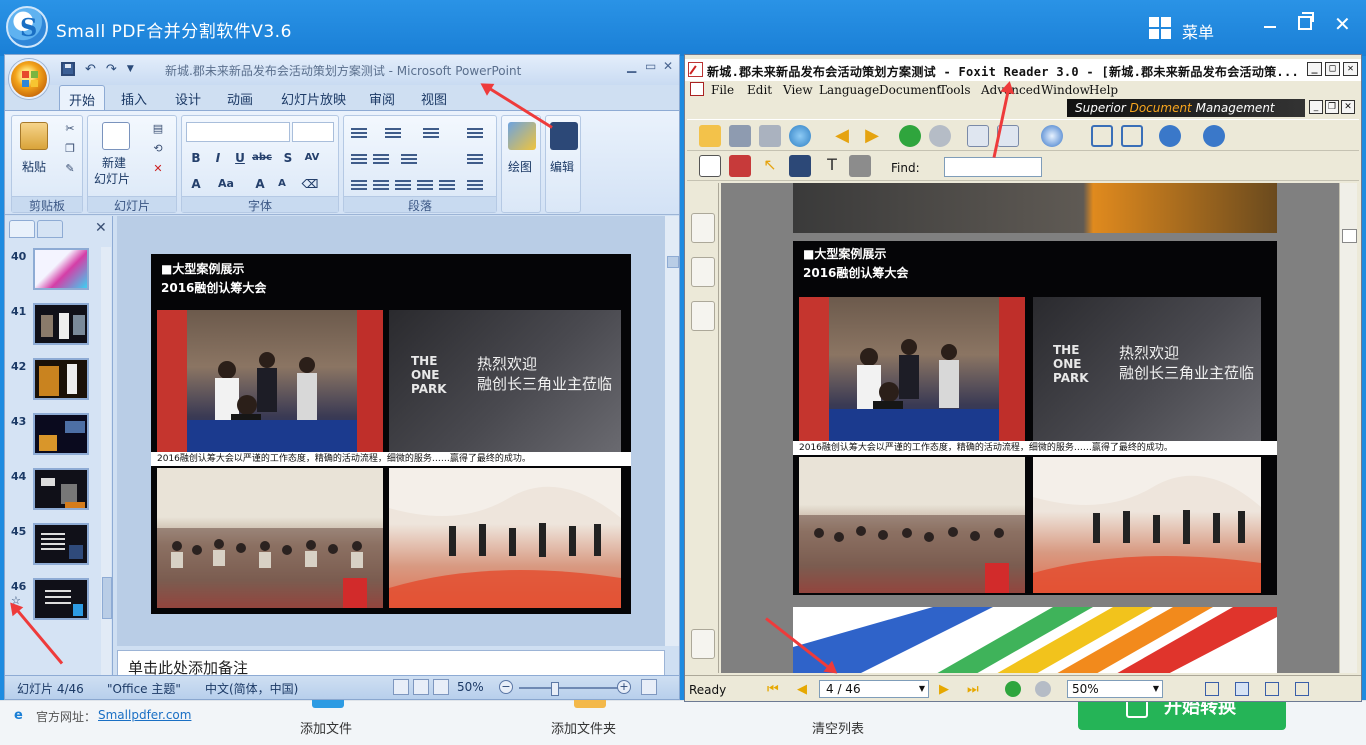 The height and width of the screenshot is (745, 1366). I want to click on new-slide-label-1: 新建, so click(114, 162).